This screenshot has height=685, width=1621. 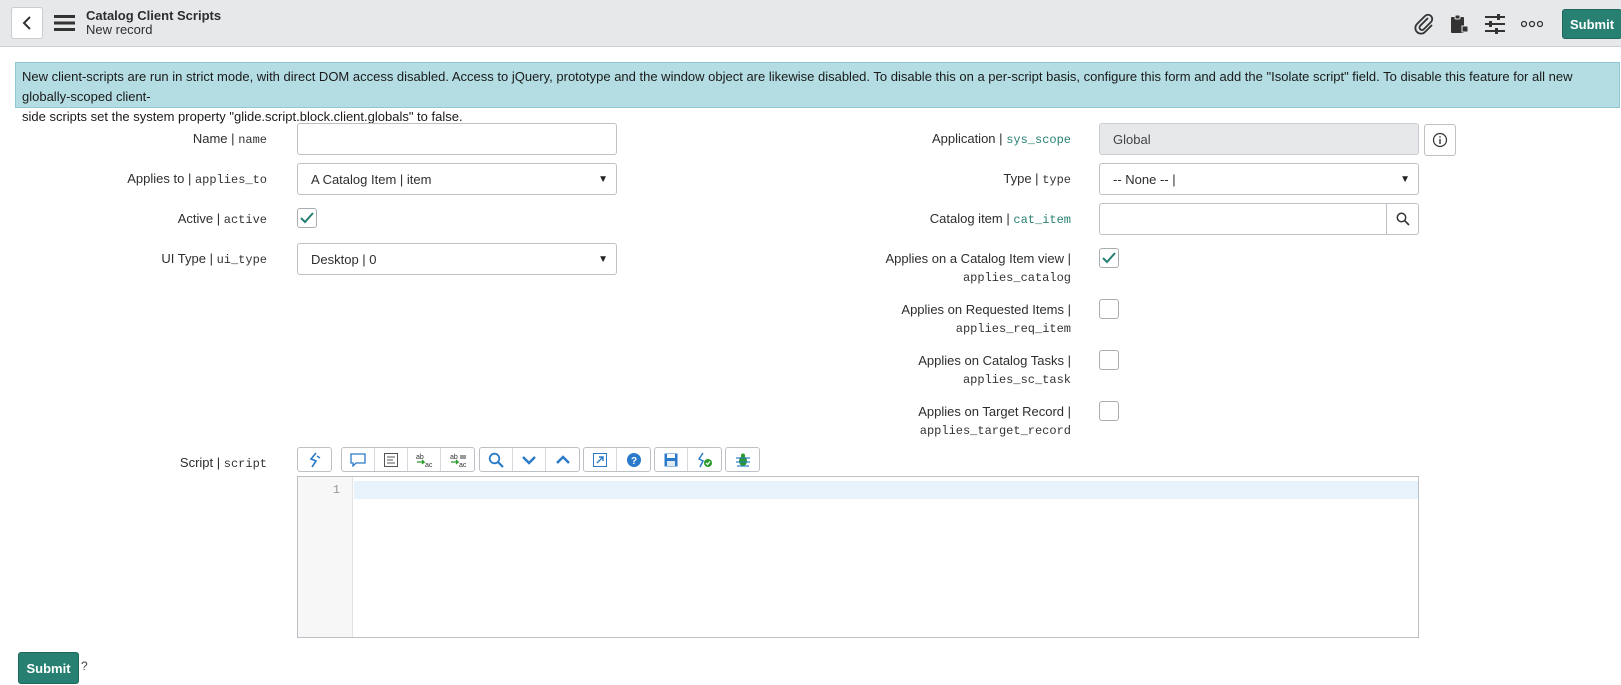 I want to click on ui-type-label: UI Type | ui_type, so click(x=214, y=259).